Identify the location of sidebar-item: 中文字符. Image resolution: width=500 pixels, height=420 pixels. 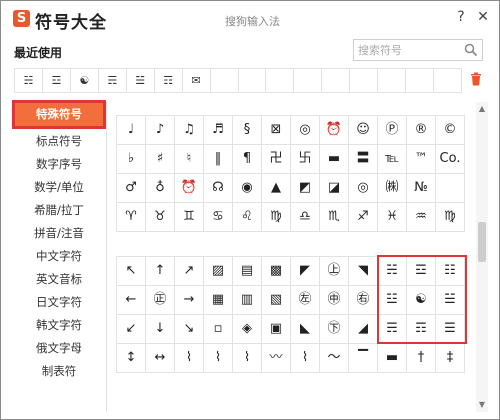
(59, 256).